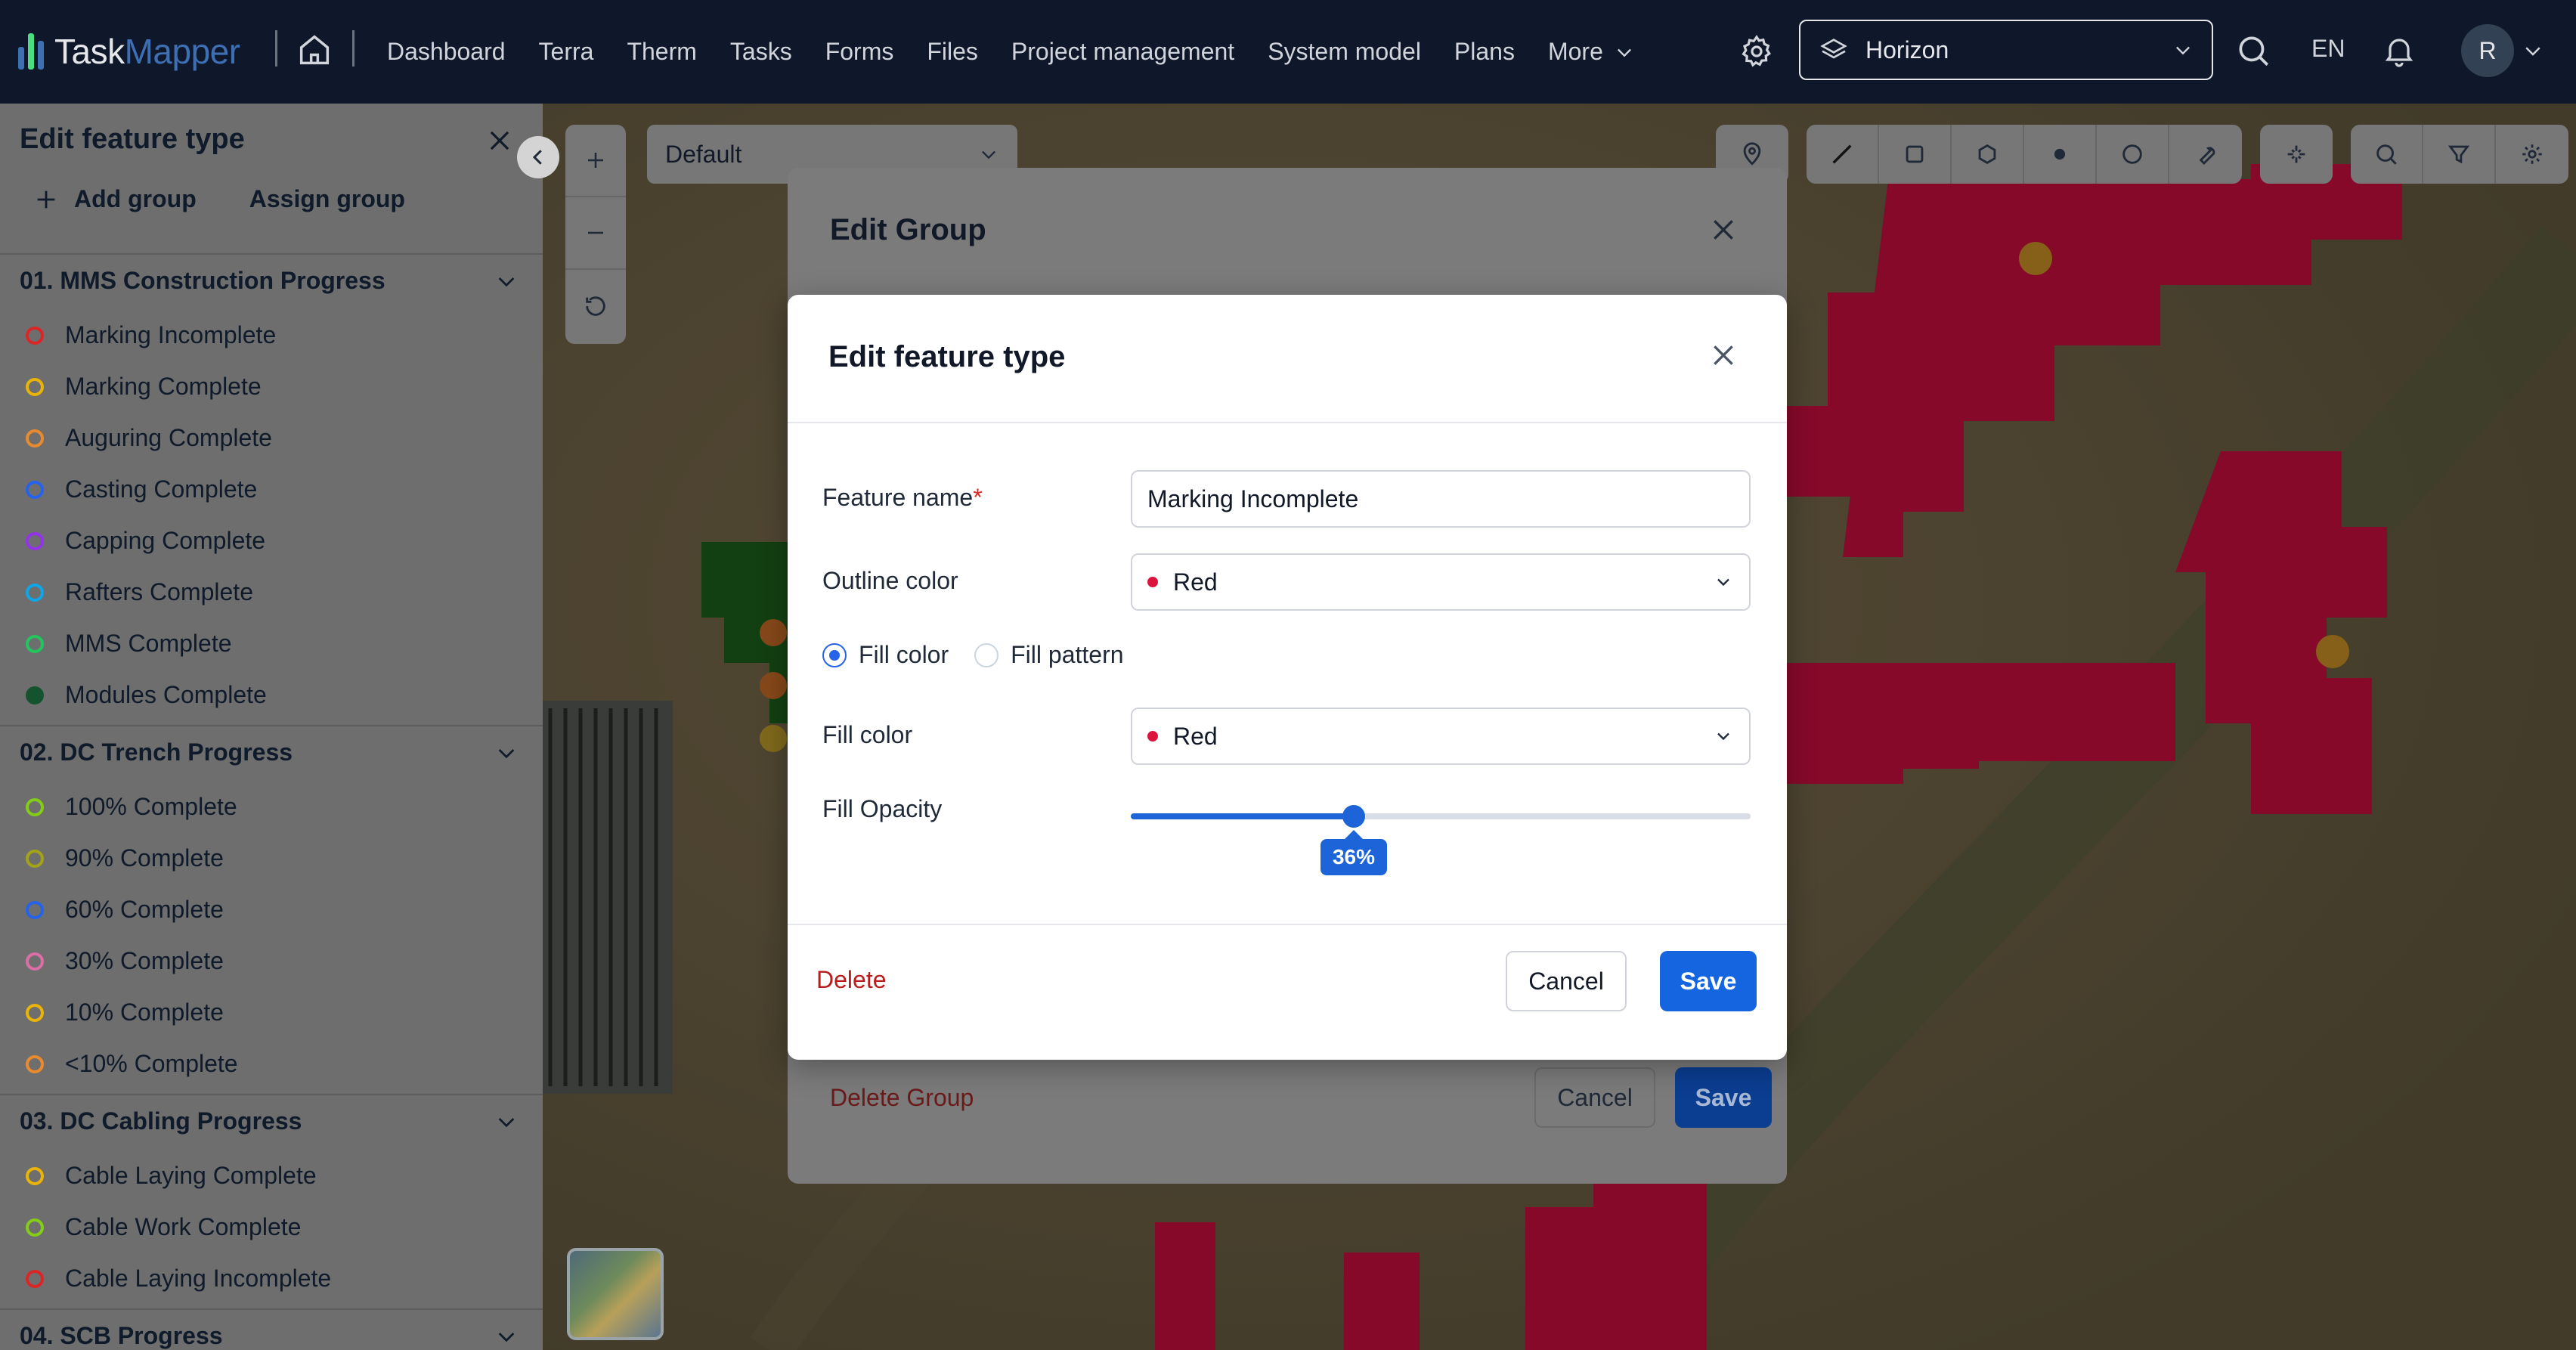  What do you see at coordinates (1594, 1097) in the screenshot?
I see `edit-group-cancel-button: Cancel` at bounding box center [1594, 1097].